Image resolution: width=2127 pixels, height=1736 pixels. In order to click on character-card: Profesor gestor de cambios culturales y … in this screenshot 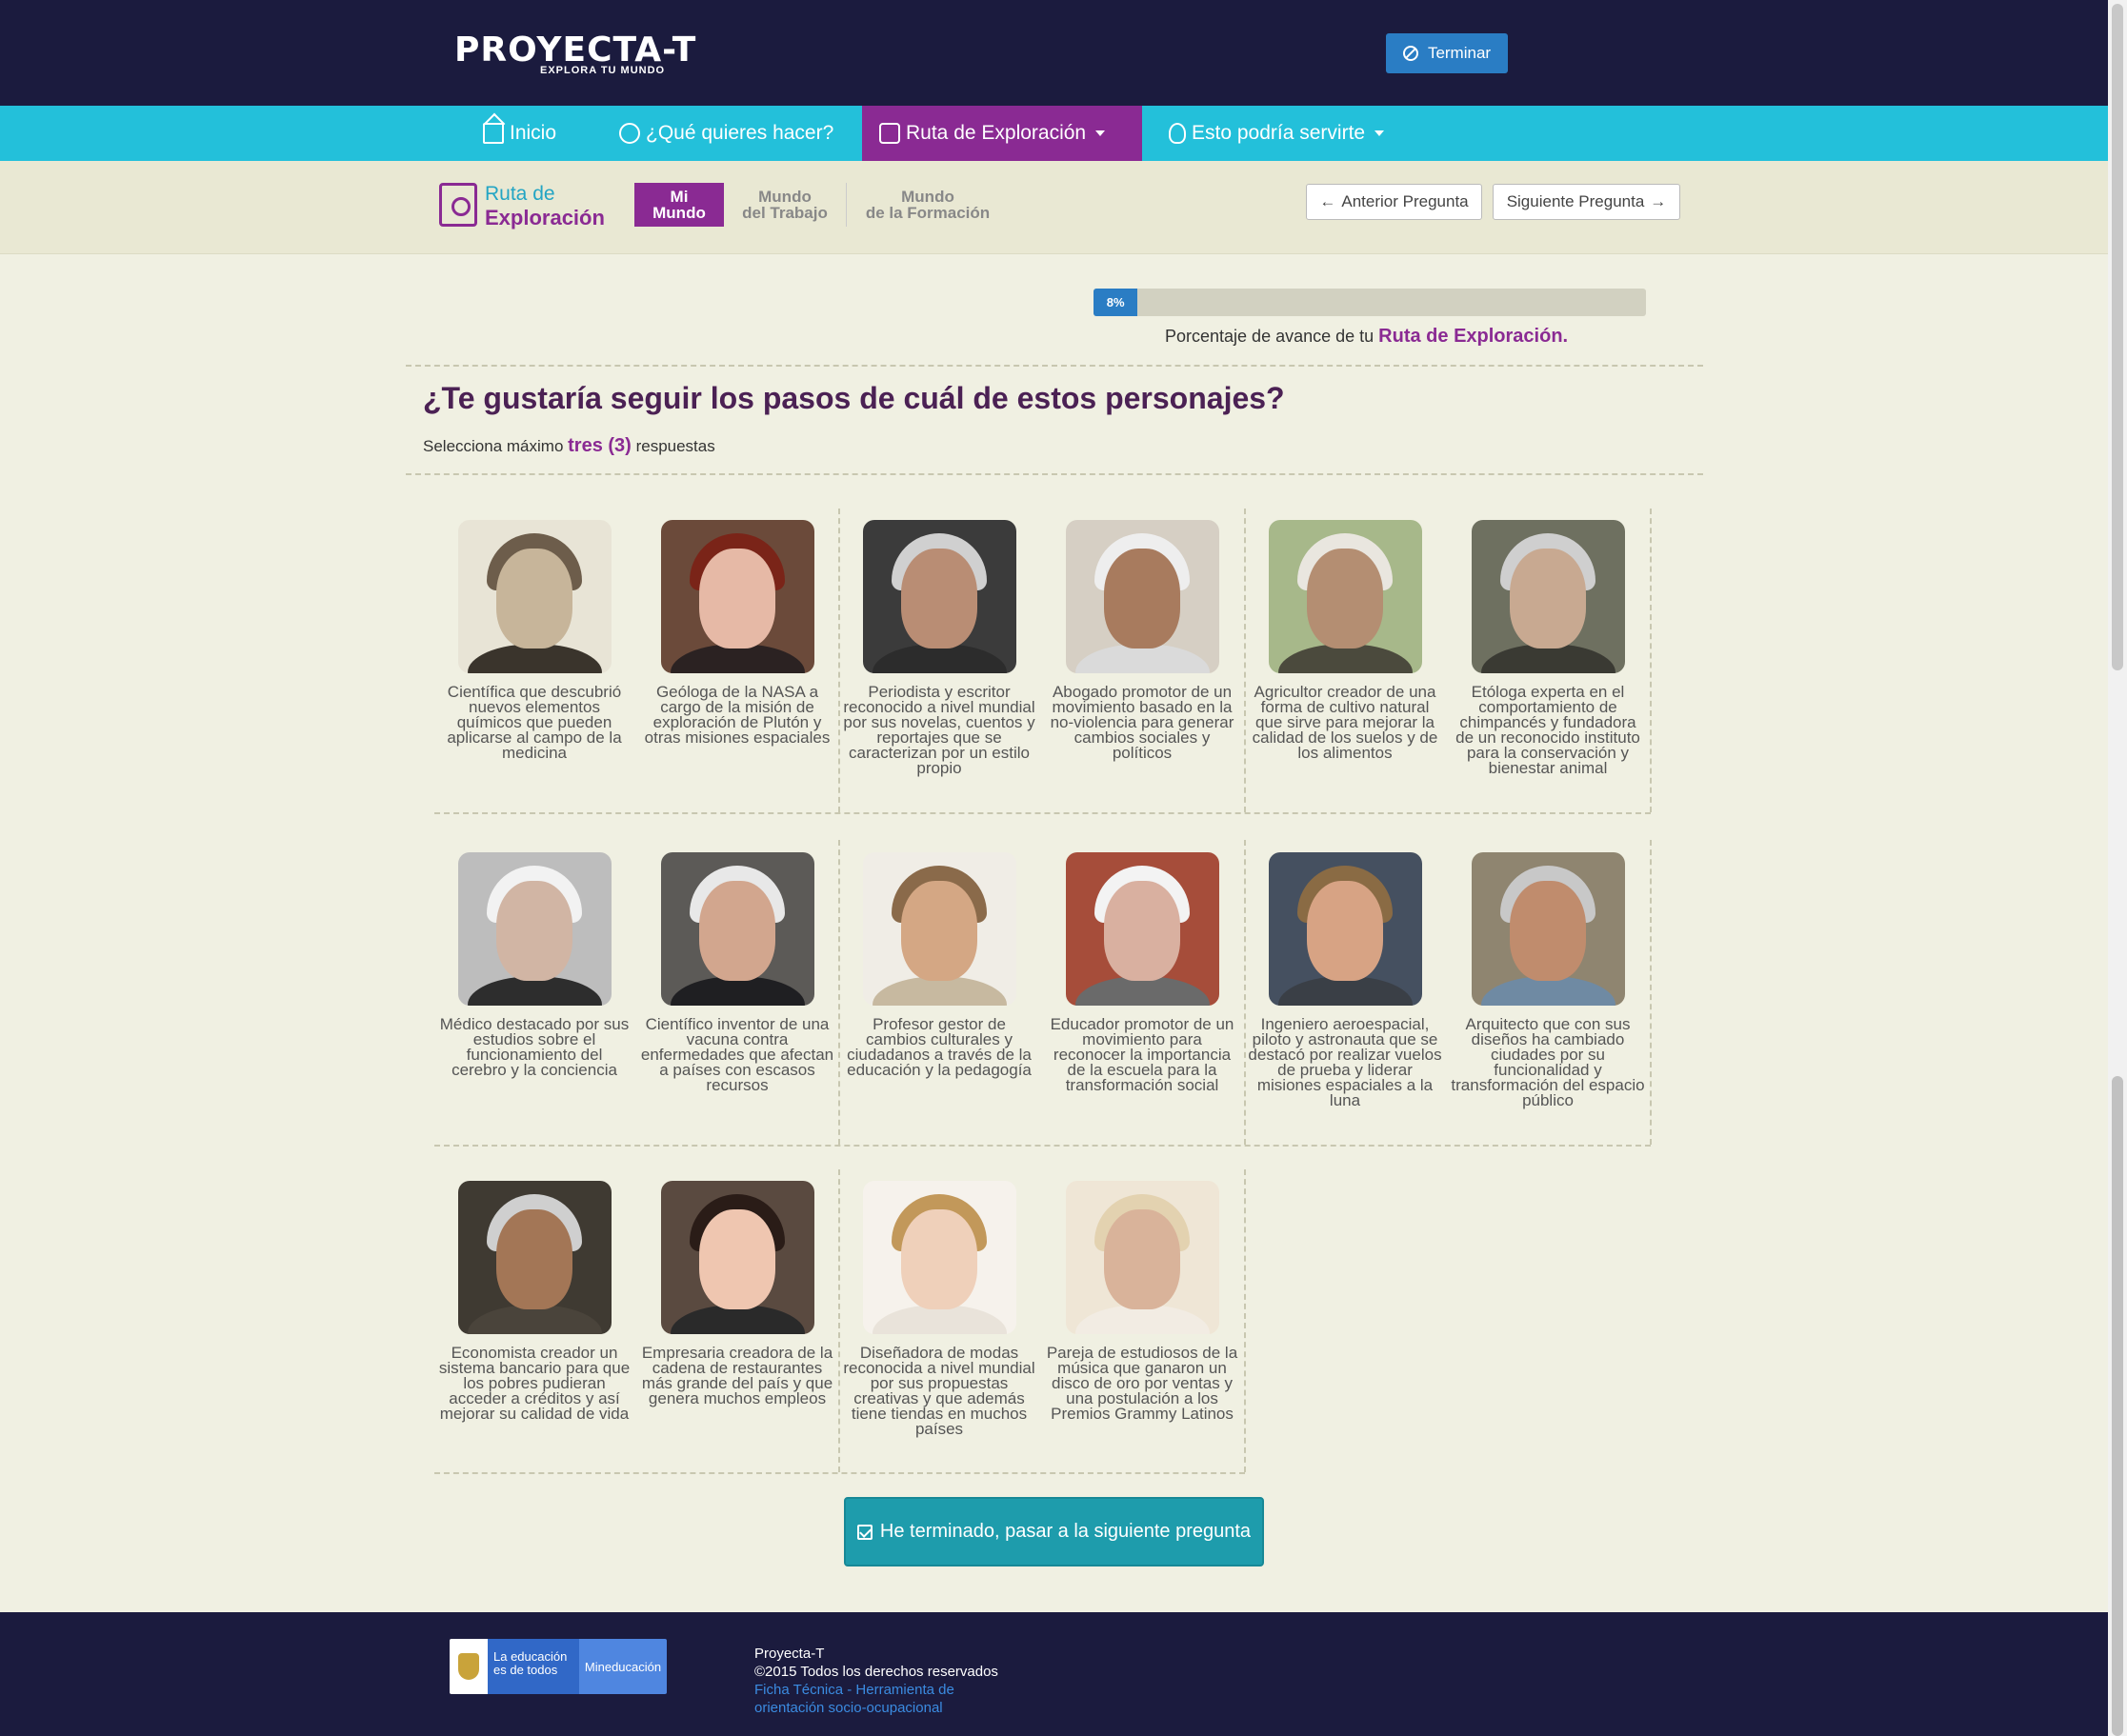, I will do `click(939, 965)`.